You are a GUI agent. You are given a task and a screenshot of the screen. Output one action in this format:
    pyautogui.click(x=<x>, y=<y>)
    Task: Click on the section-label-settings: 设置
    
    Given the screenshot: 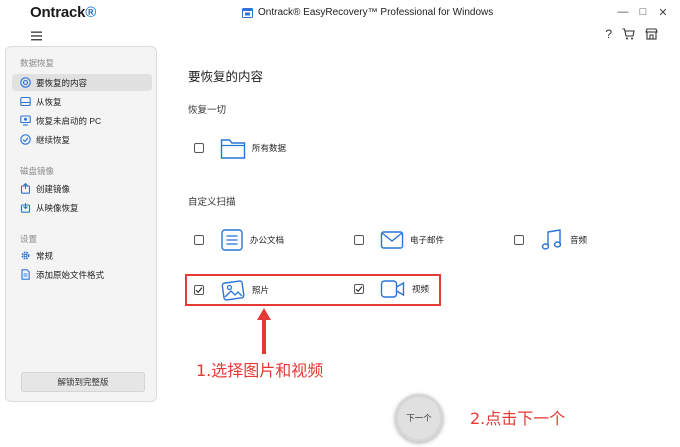 What is the action you would take?
    pyautogui.click(x=29, y=239)
    